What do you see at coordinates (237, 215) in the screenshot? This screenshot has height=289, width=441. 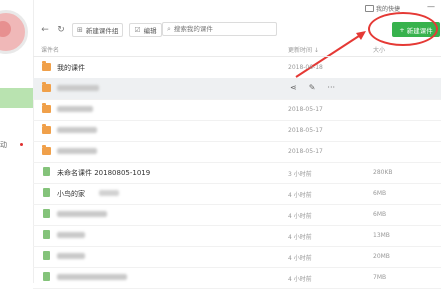 I see `table-row: 4 小时前 6MB` at bounding box center [237, 215].